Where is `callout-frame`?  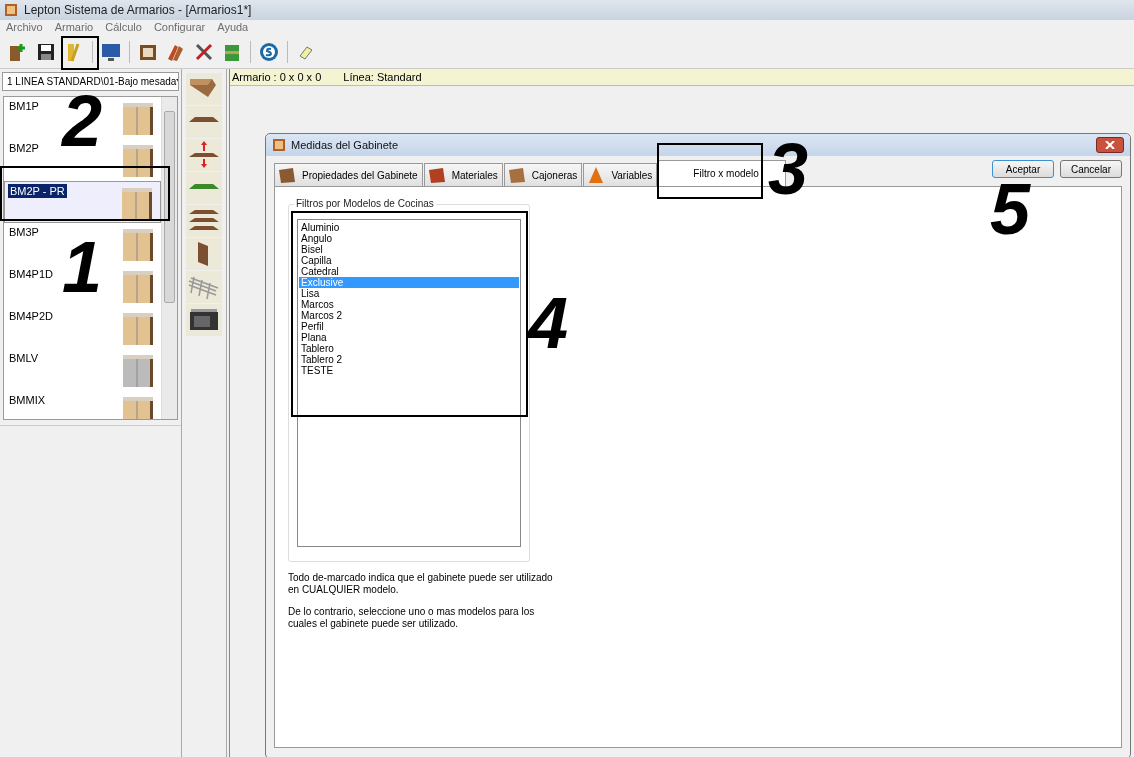 callout-frame is located at coordinates (80, 53).